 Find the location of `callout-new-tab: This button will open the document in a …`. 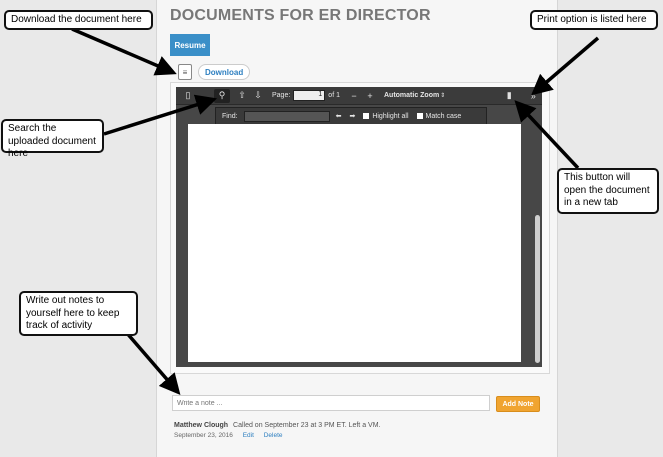

callout-new-tab: This button will open the document in a … is located at coordinates (608, 191).